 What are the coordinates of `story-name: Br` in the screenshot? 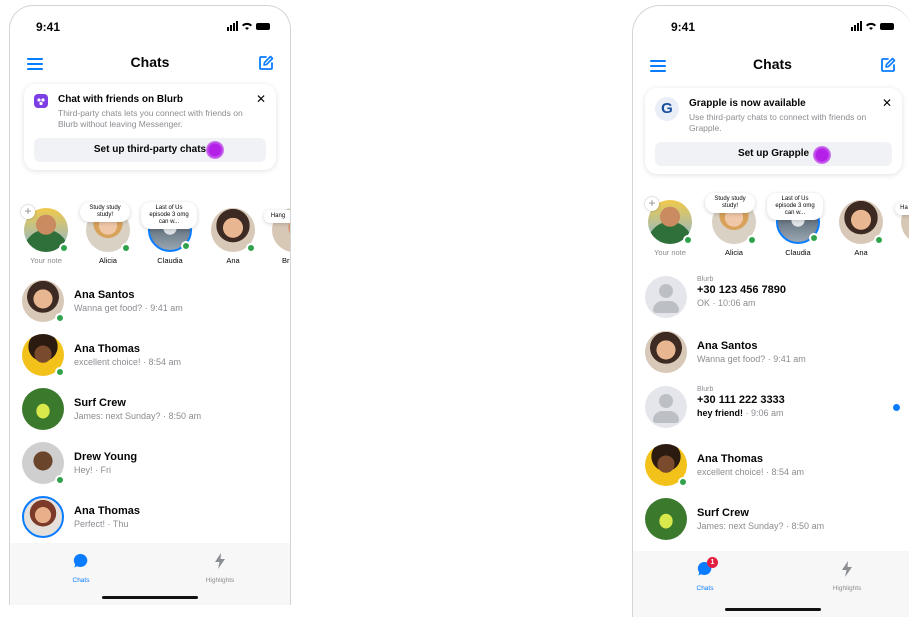 It's located at (286, 260).